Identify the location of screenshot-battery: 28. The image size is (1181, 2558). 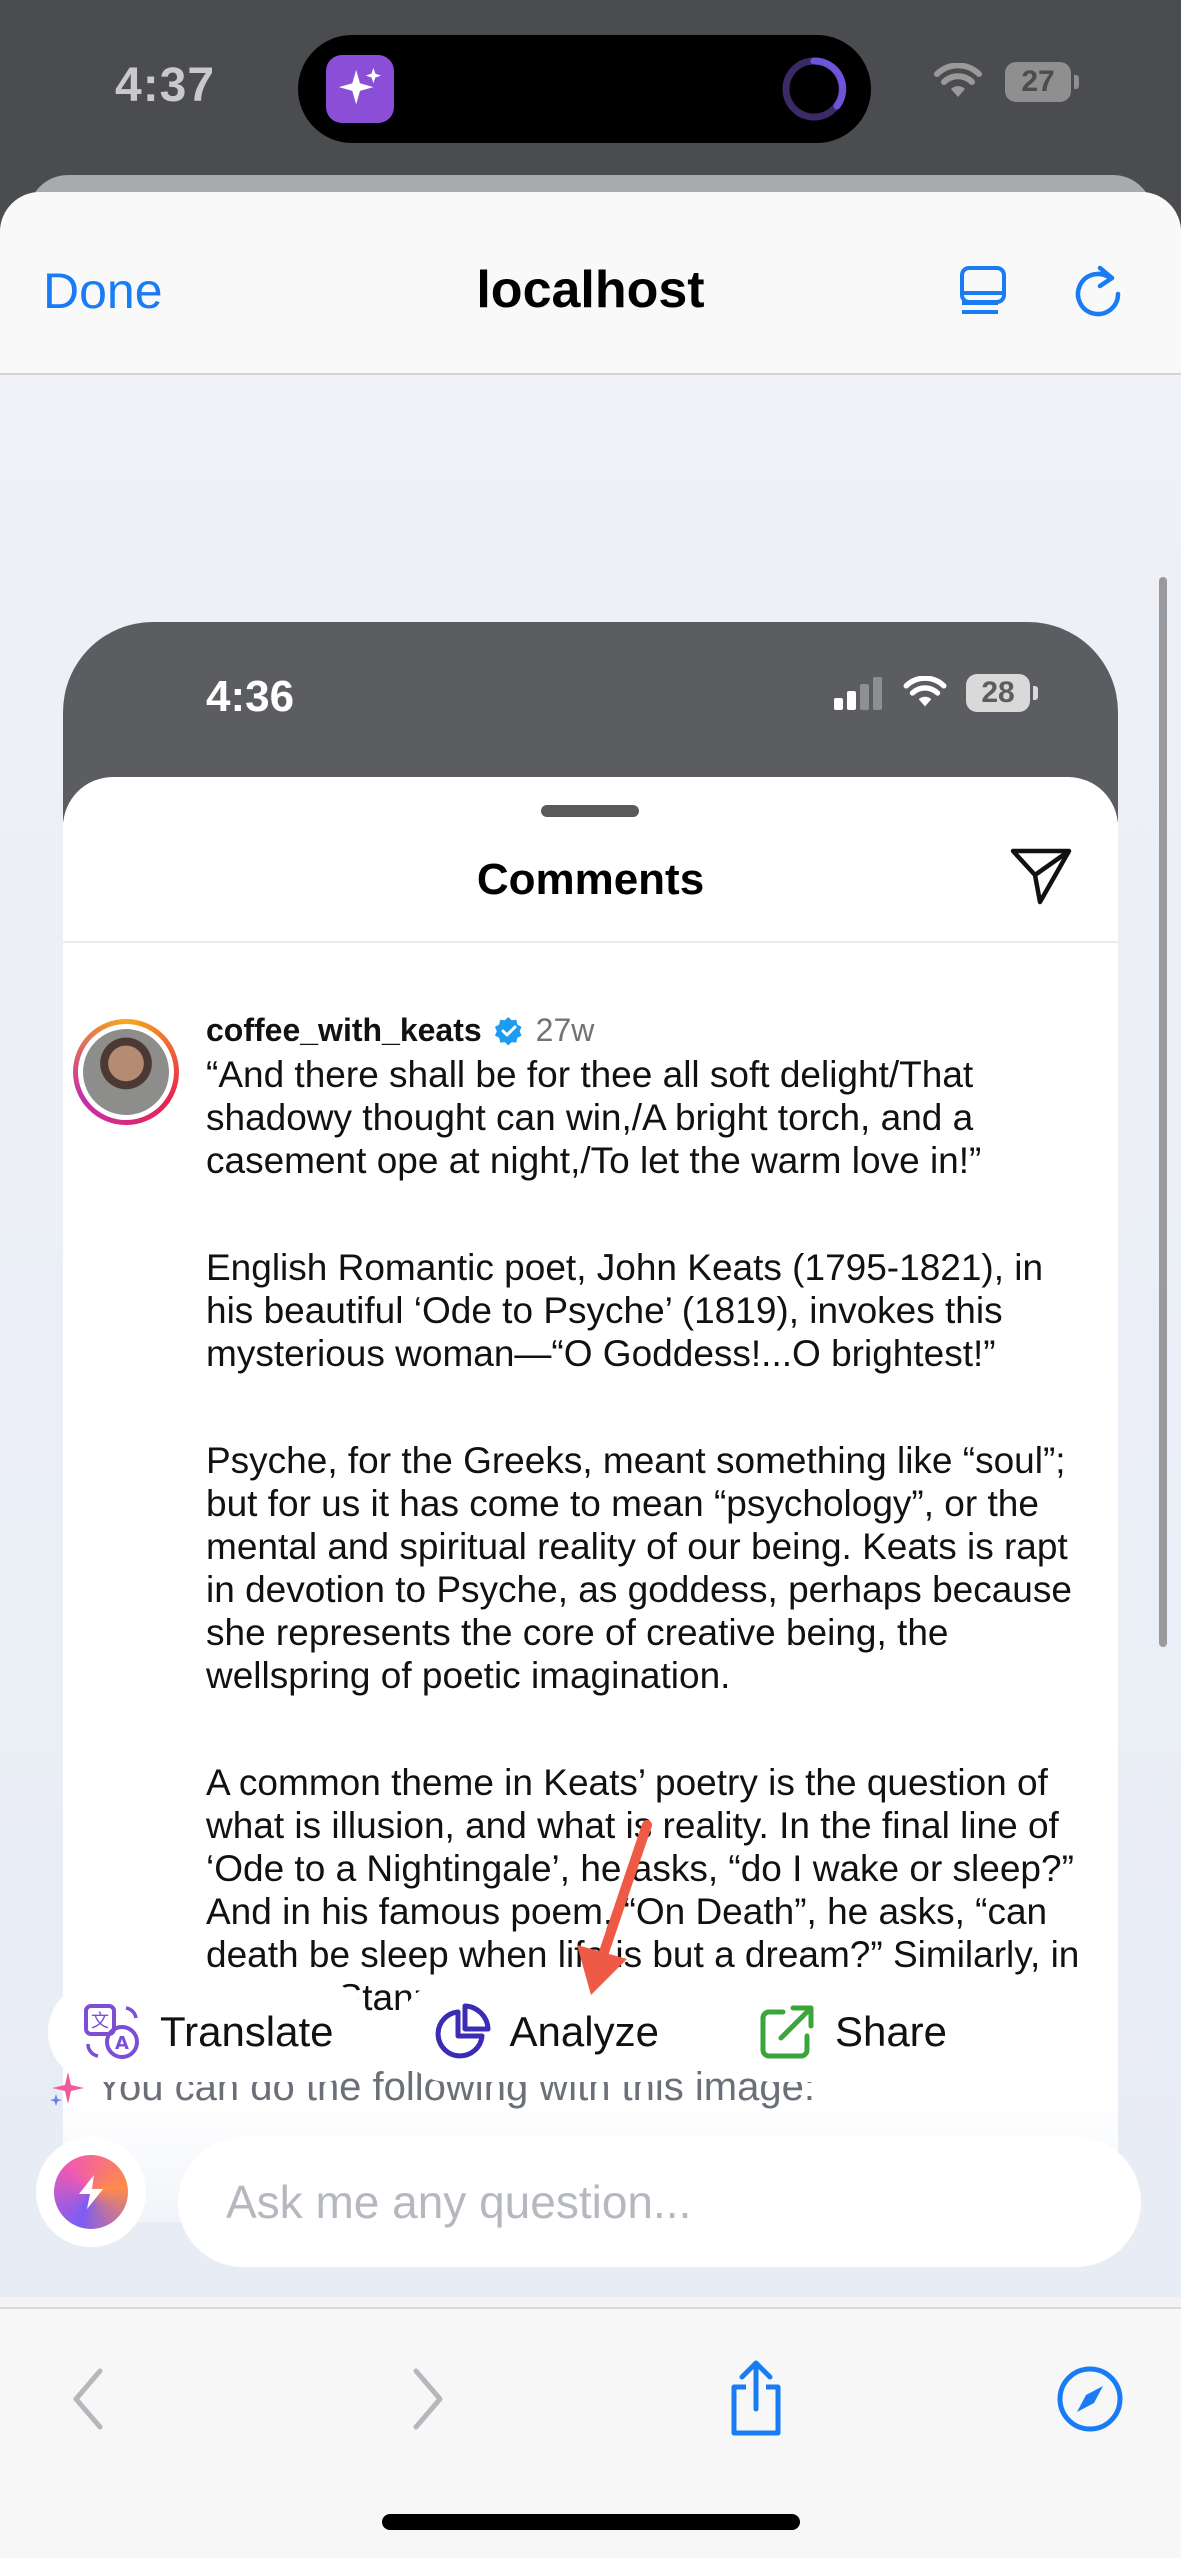
(1002, 693).